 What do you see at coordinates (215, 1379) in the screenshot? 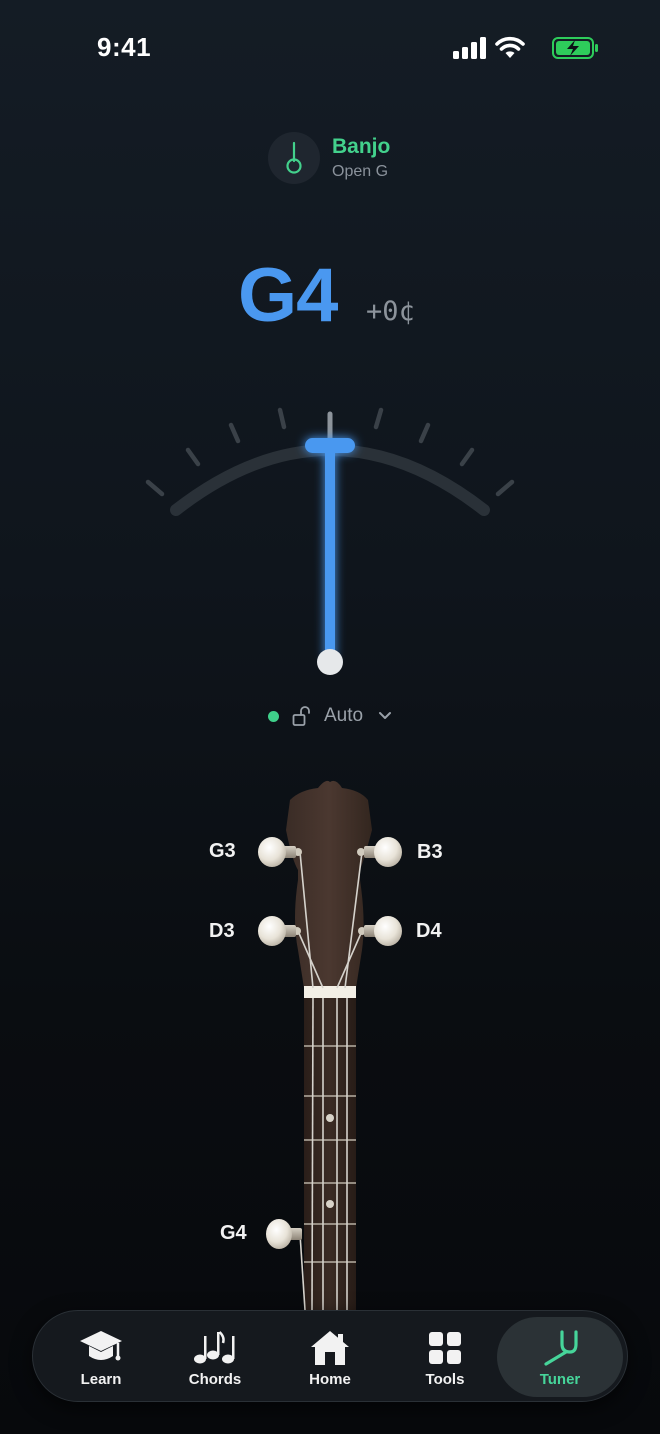
I see `tab-label: Chords` at bounding box center [215, 1379].